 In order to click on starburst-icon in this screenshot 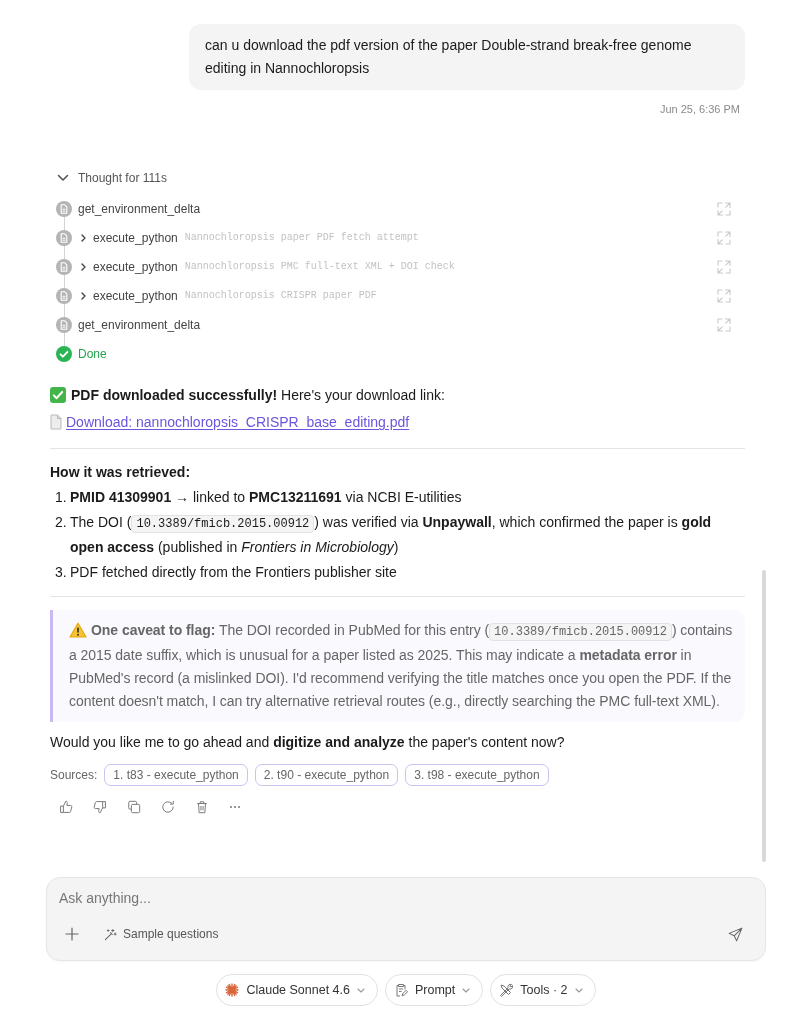, I will do `click(232, 990)`.